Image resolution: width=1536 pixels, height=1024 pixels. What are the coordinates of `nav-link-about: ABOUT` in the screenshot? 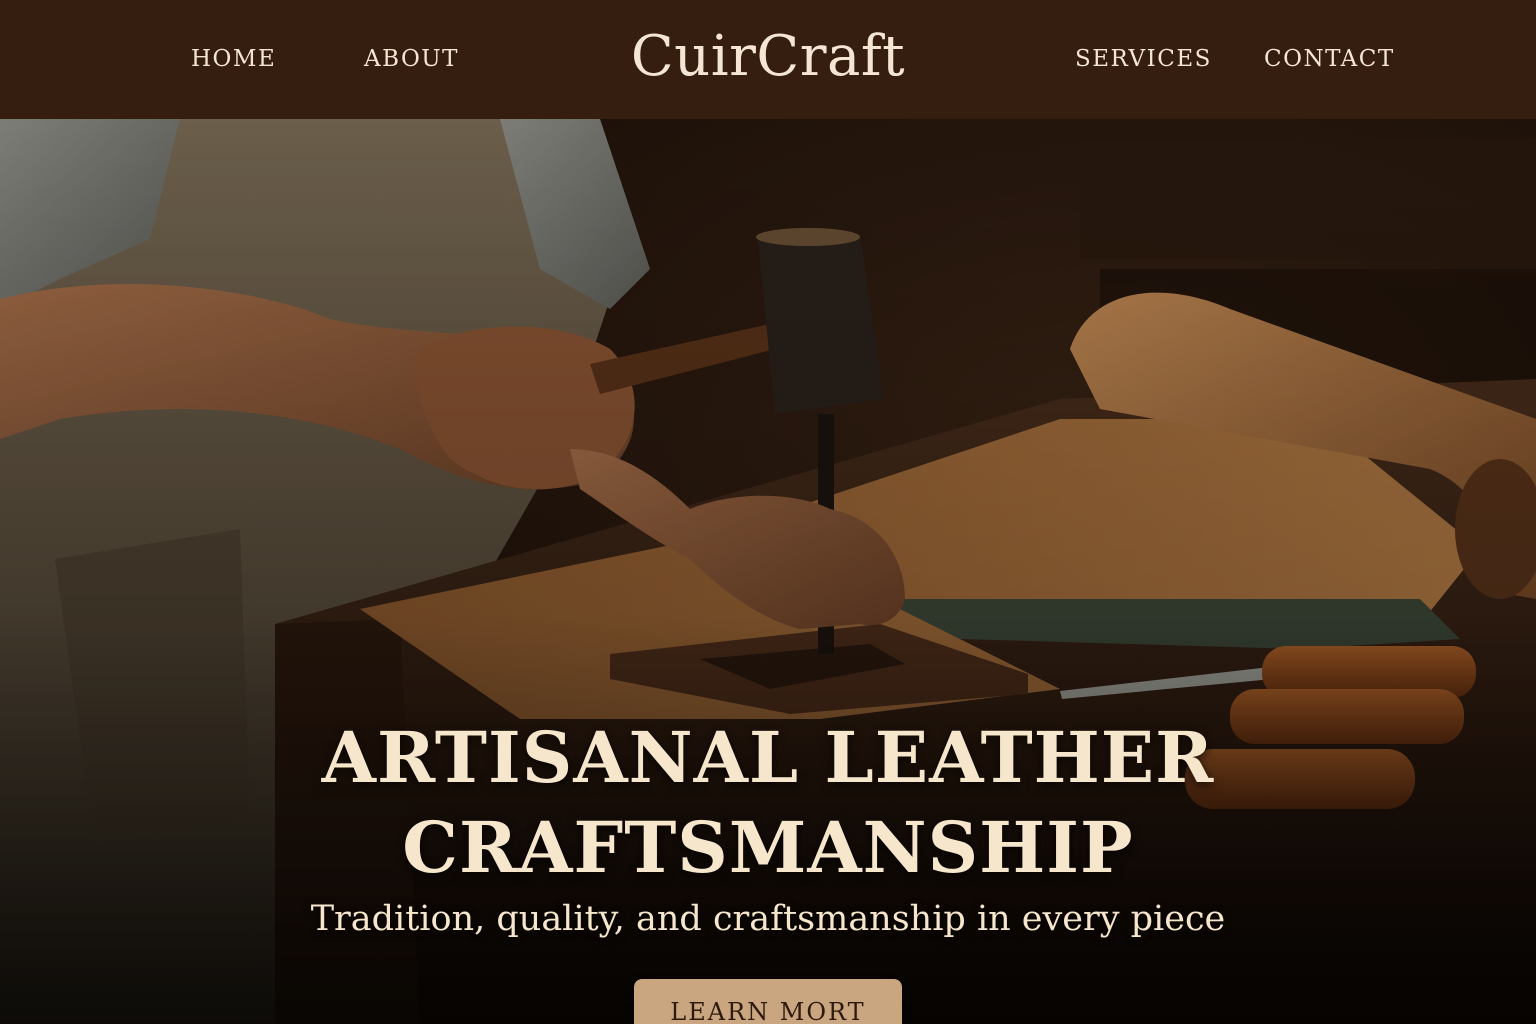 It's located at (411, 59).